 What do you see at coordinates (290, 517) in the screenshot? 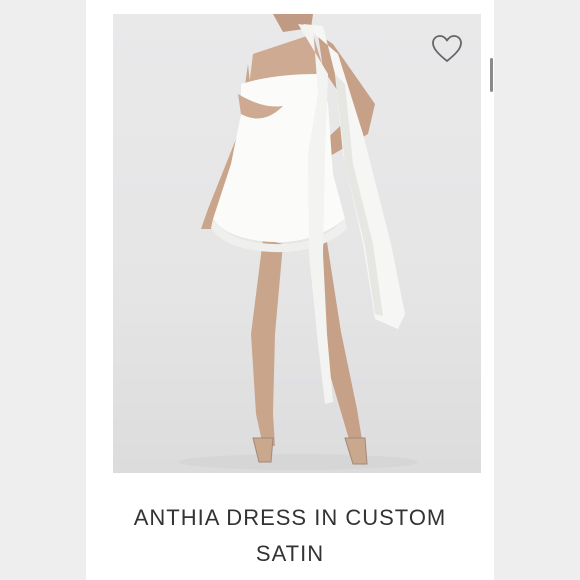
I see `product-title-line-1: ANTHIA DRESS IN CUSTOM` at bounding box center [290, 517].